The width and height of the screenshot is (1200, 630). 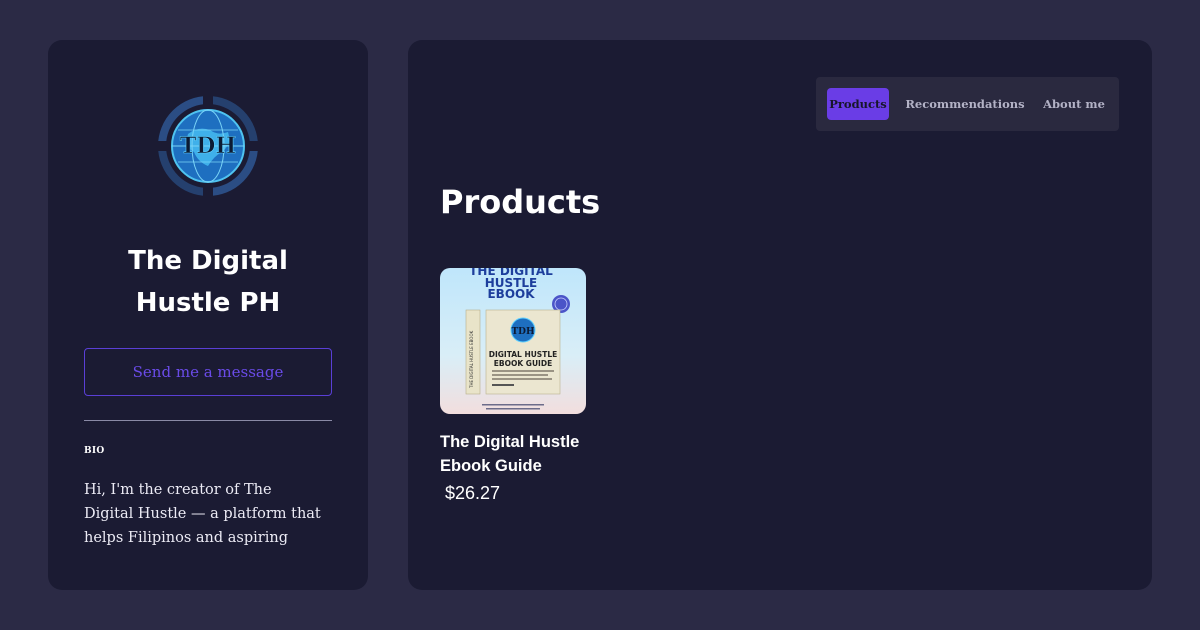 I want to click on product-title: The Digital Hustle Ebook Guide, so click(x=525, y=454).